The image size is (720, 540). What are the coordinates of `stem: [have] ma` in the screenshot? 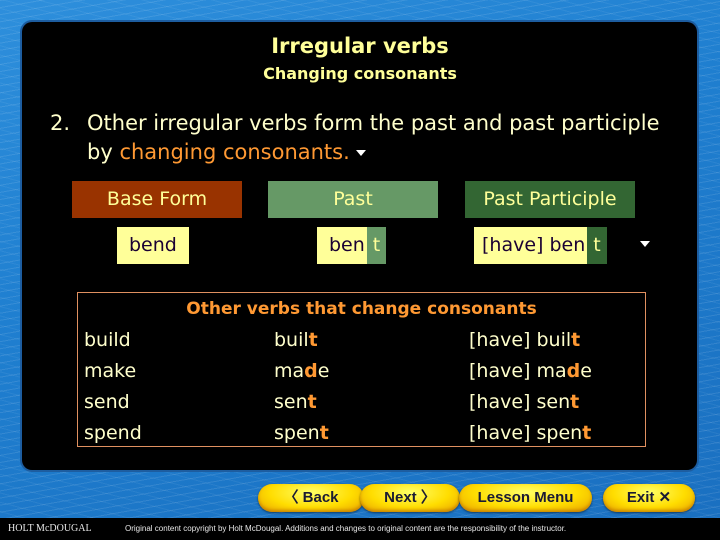 It's located at (518, 371).